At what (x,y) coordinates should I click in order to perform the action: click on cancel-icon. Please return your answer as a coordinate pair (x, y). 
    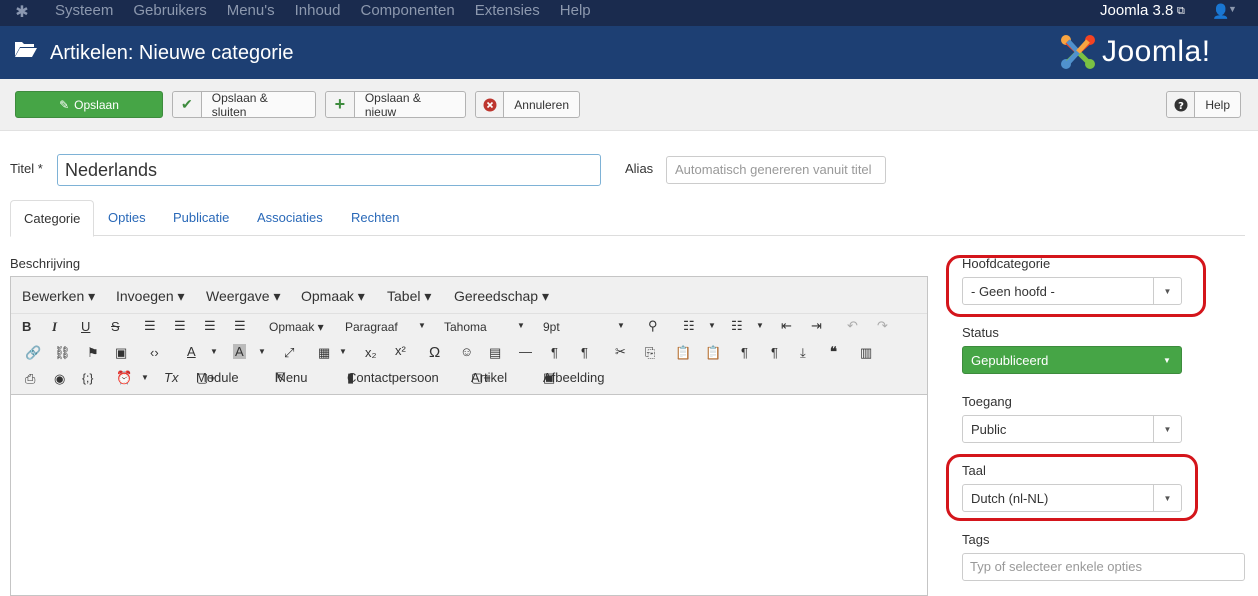
    Looking at the image, I should click on (490, 104).